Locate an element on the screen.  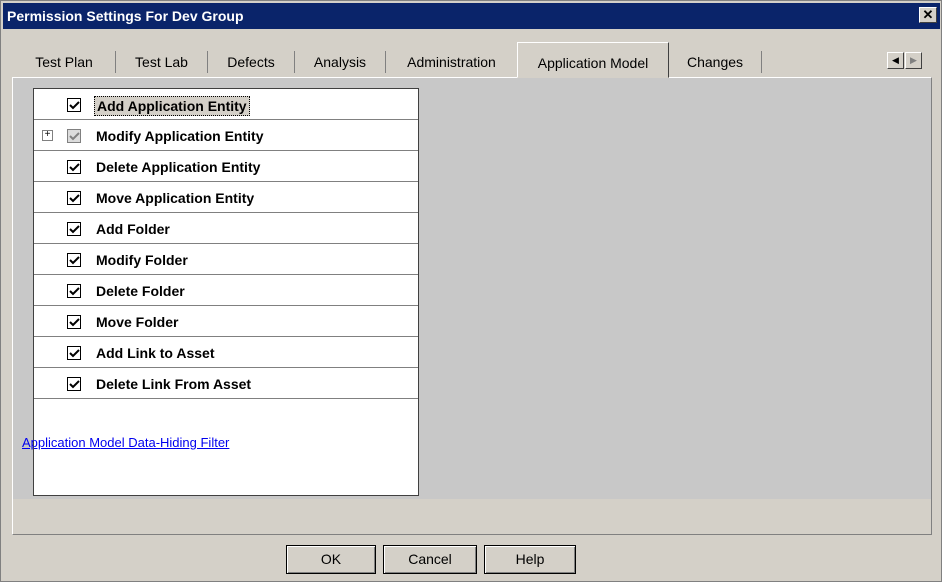
permission-row-add-application-entity: Add Application Entity is located at coordinates (226, 104).